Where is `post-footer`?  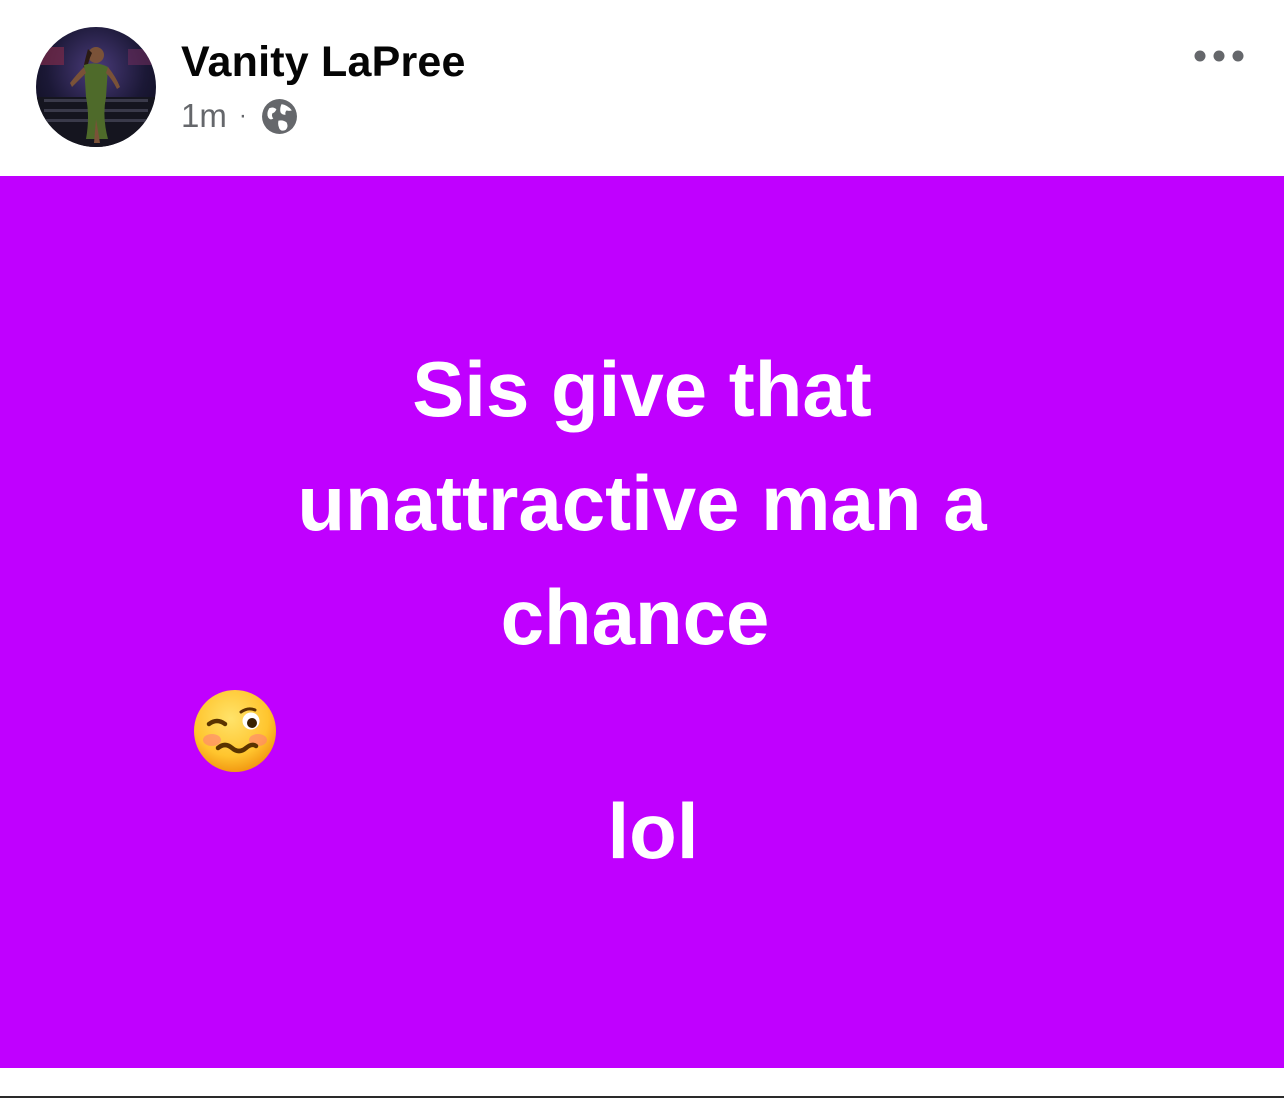
post-footer is located at coordinates (642, 1083).